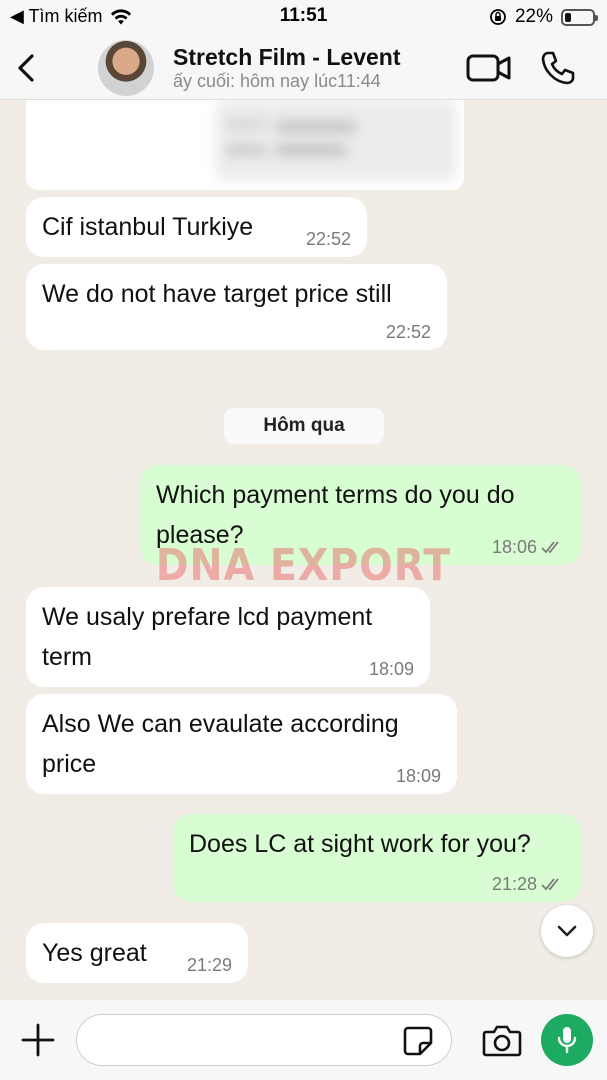  I want to click on battery-percent: 22%, so click(533, 16).